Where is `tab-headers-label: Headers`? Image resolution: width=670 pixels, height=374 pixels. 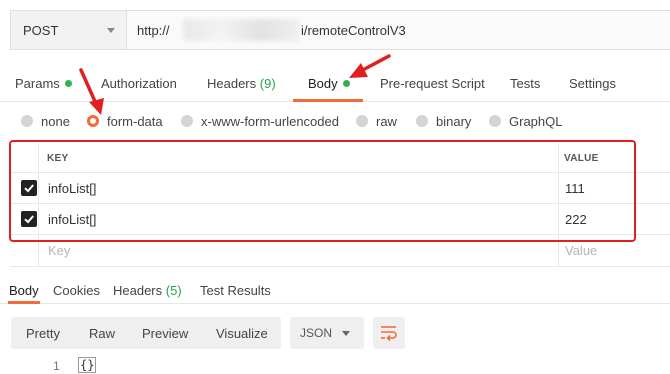 tab-headers-label: Headers is located at coordinates (232, 83).